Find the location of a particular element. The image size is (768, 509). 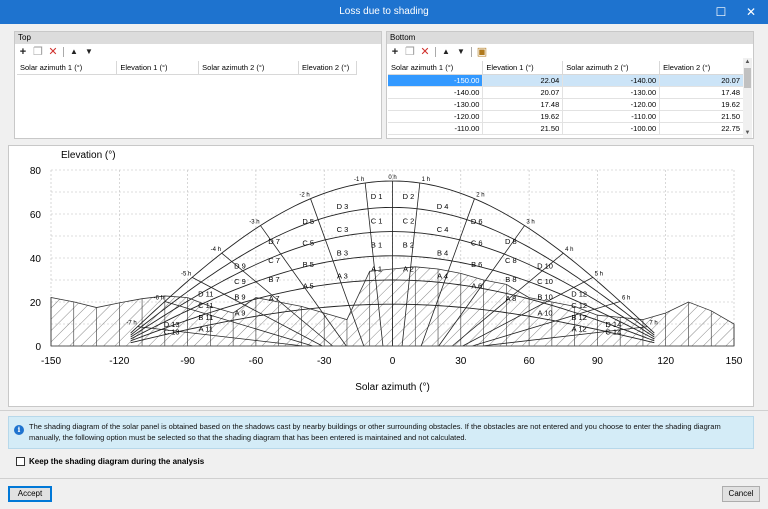

table-row: -110.00 21.50 -100.00 22.75 is located at coordinates (566, 128).